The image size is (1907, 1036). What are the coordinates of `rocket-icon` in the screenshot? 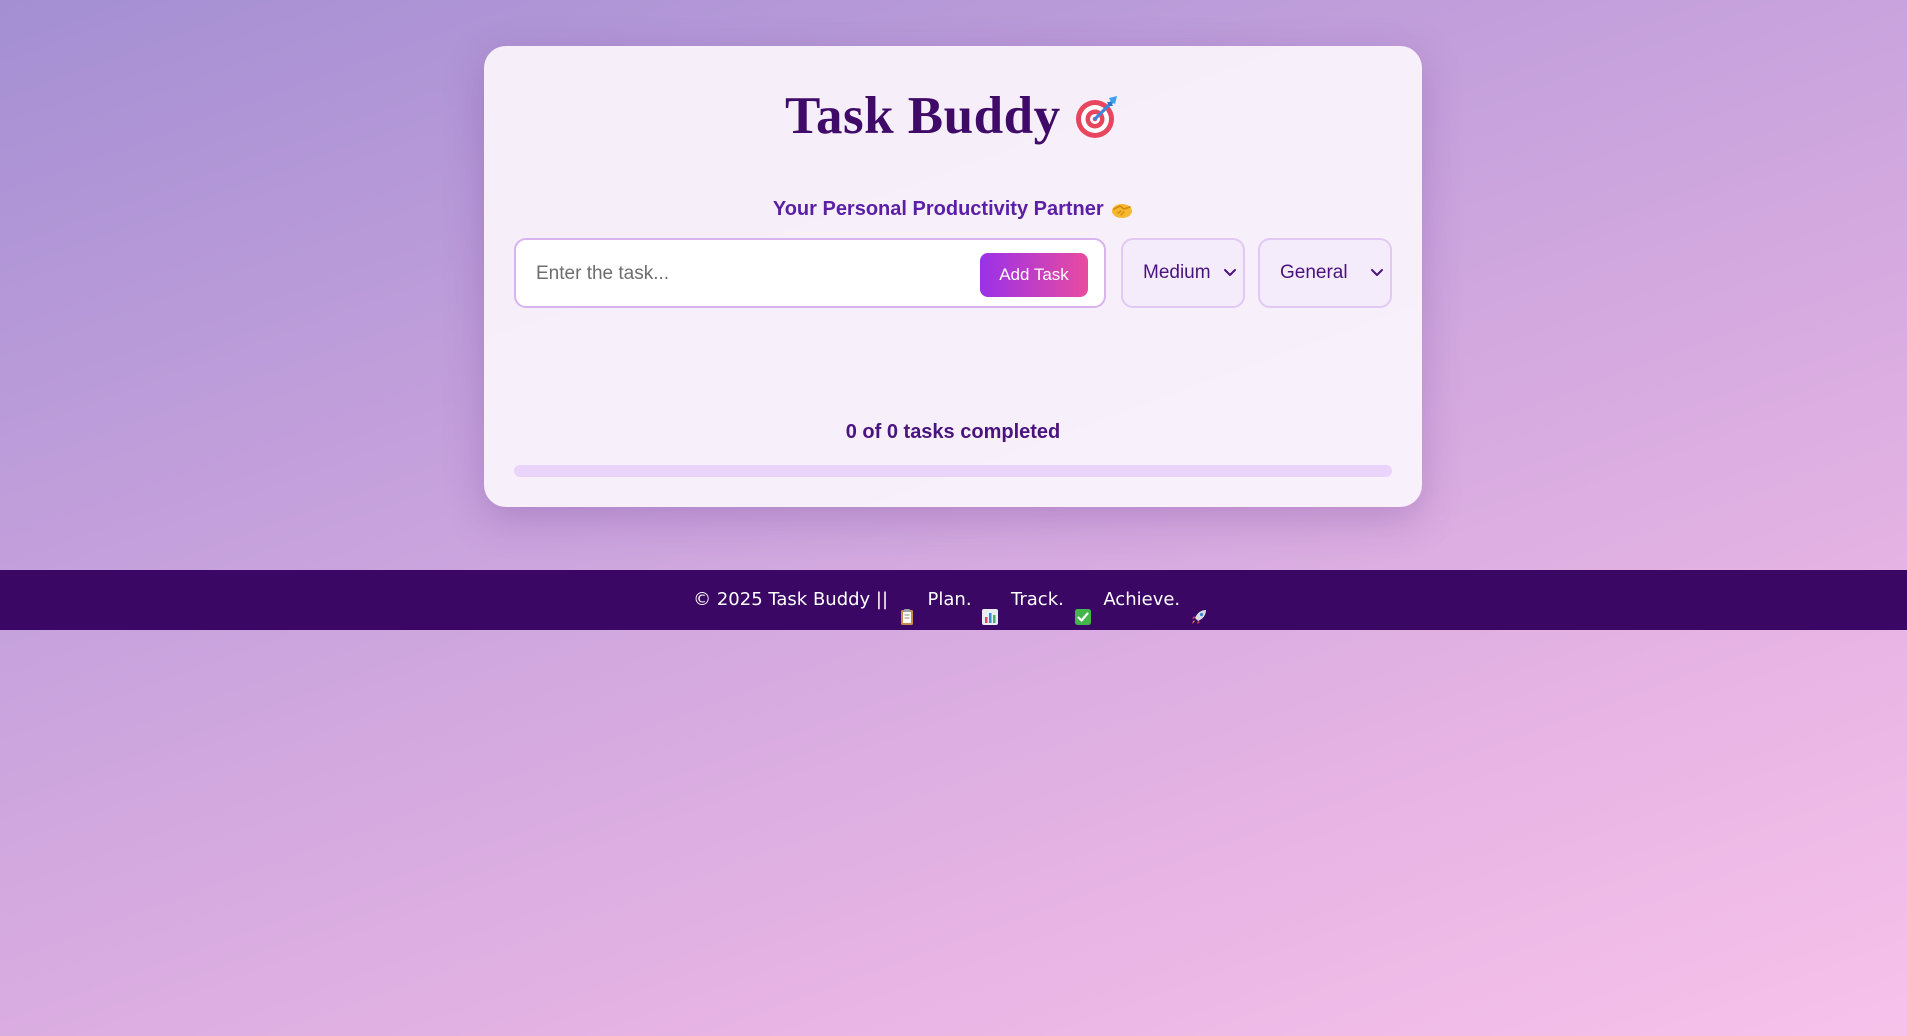 It's located at (1199, 607).